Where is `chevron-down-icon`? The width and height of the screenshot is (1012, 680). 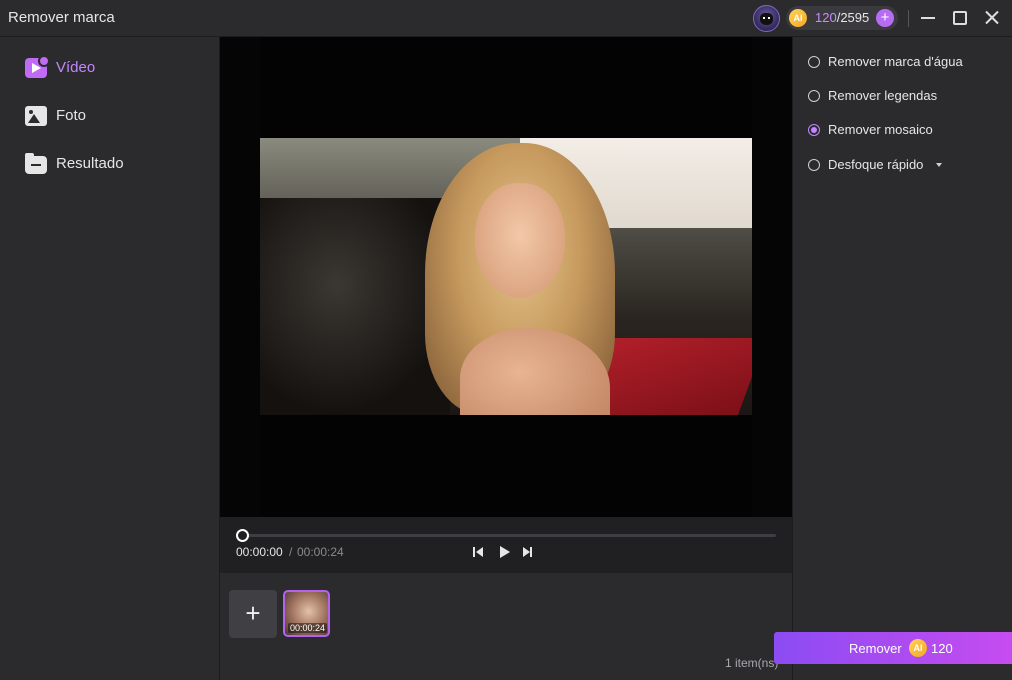
chevron-down-icon is located at coordinates (939, 165).